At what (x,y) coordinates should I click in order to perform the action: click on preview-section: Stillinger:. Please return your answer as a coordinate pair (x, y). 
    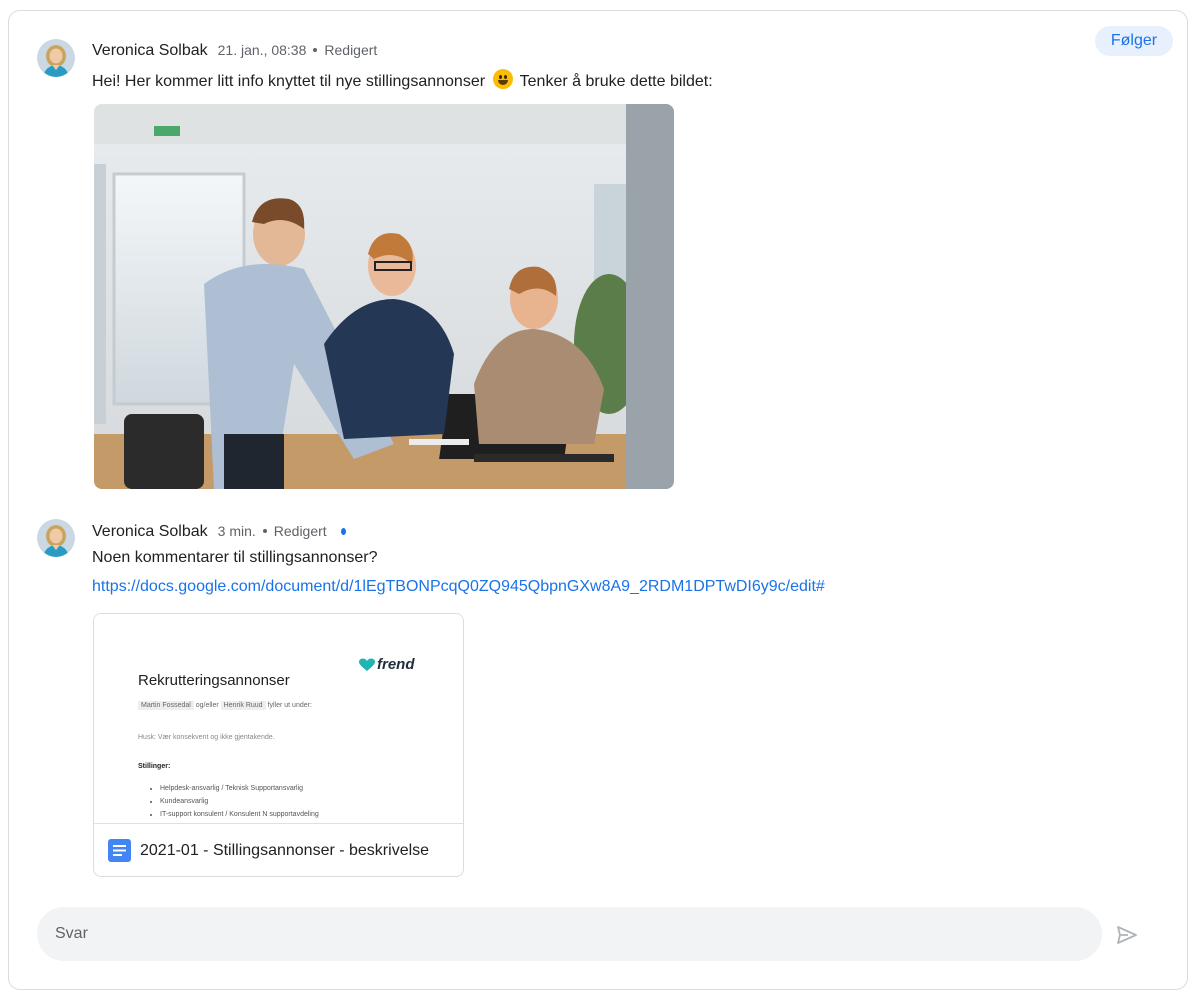
    Looking at the image, I should click on (154, 766).